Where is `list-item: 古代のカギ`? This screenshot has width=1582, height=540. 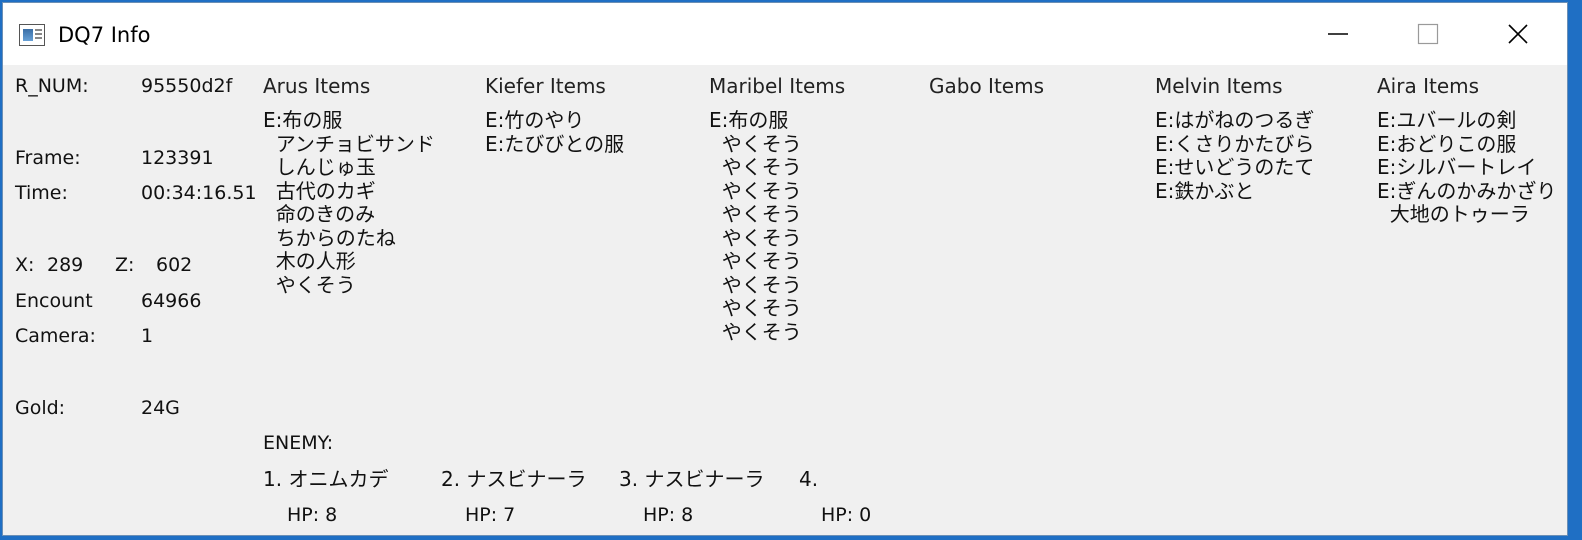
list-item: 古代のカギ is located at coordinates (319, 190).